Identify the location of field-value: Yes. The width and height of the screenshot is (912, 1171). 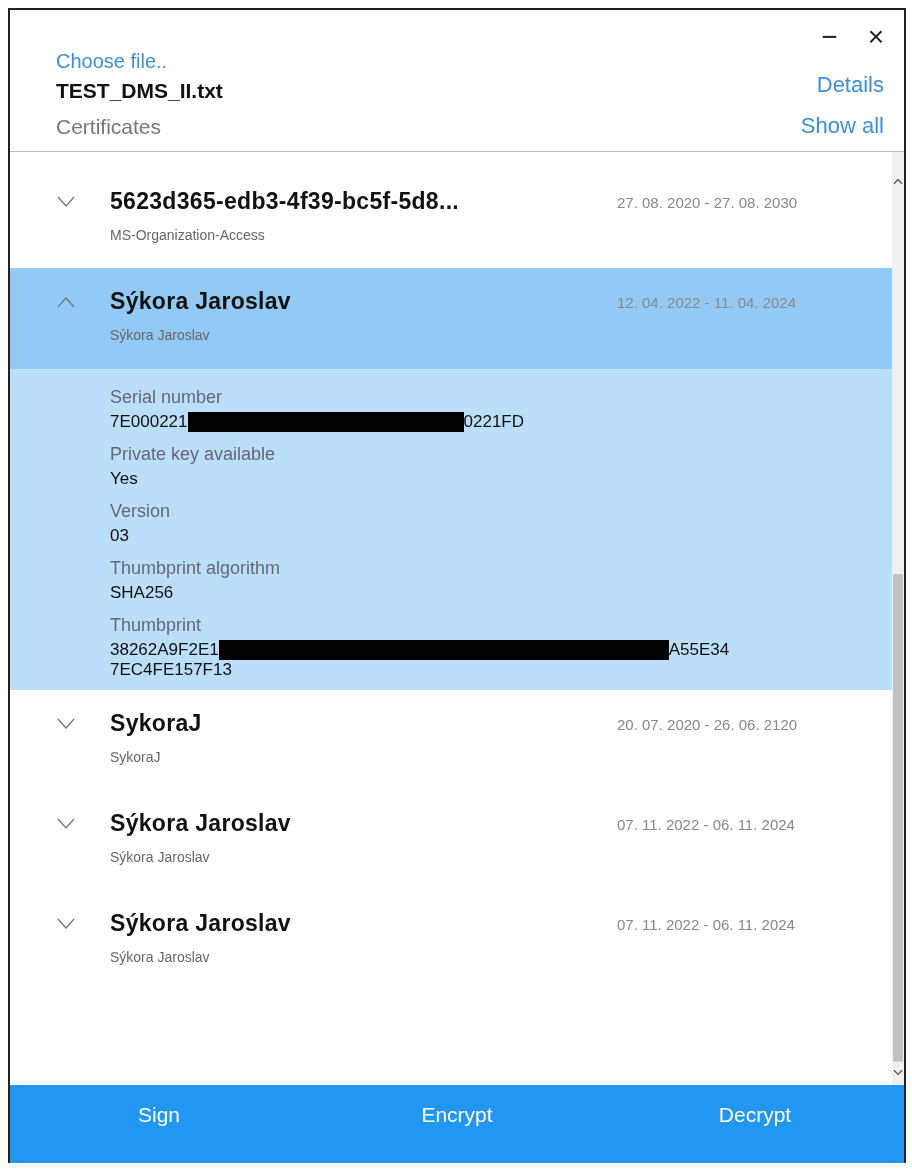
(124, 479).